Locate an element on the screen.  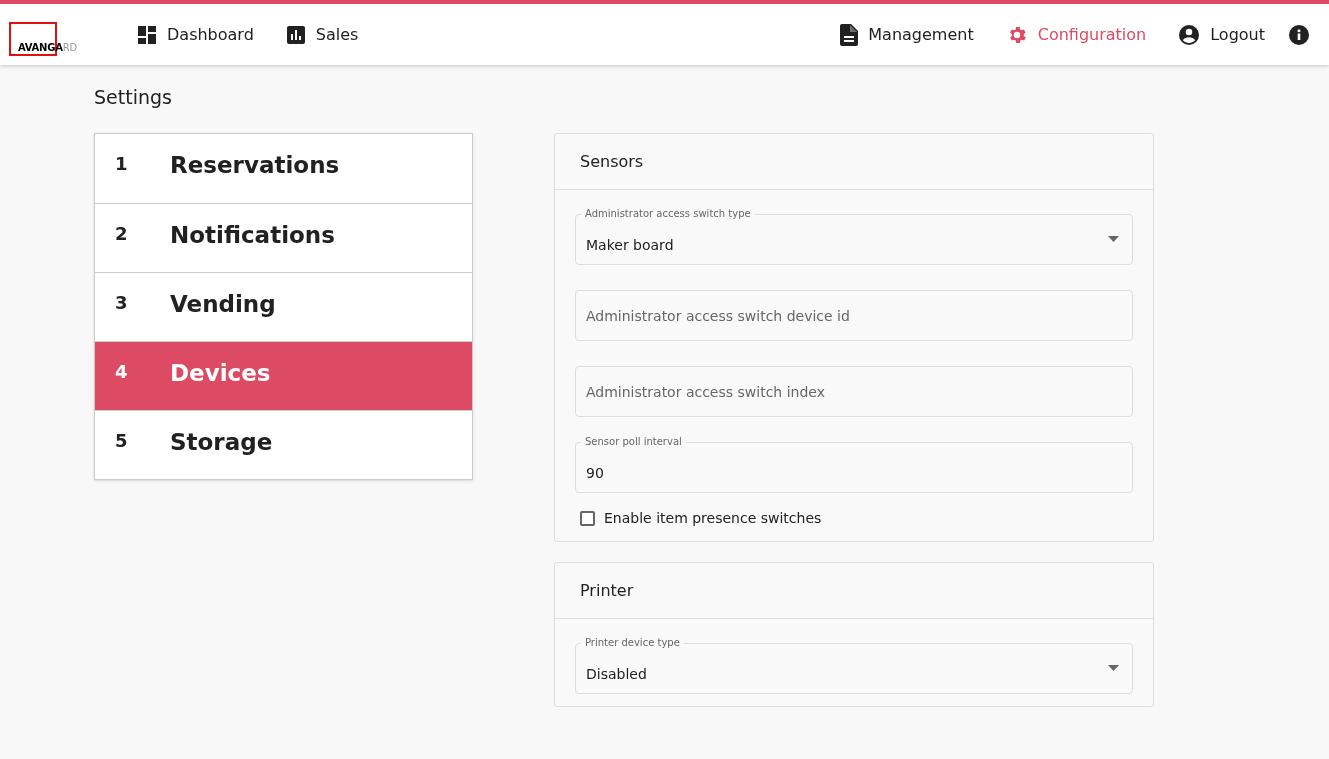
nav-link: Management is located at coordinates (907, 34).